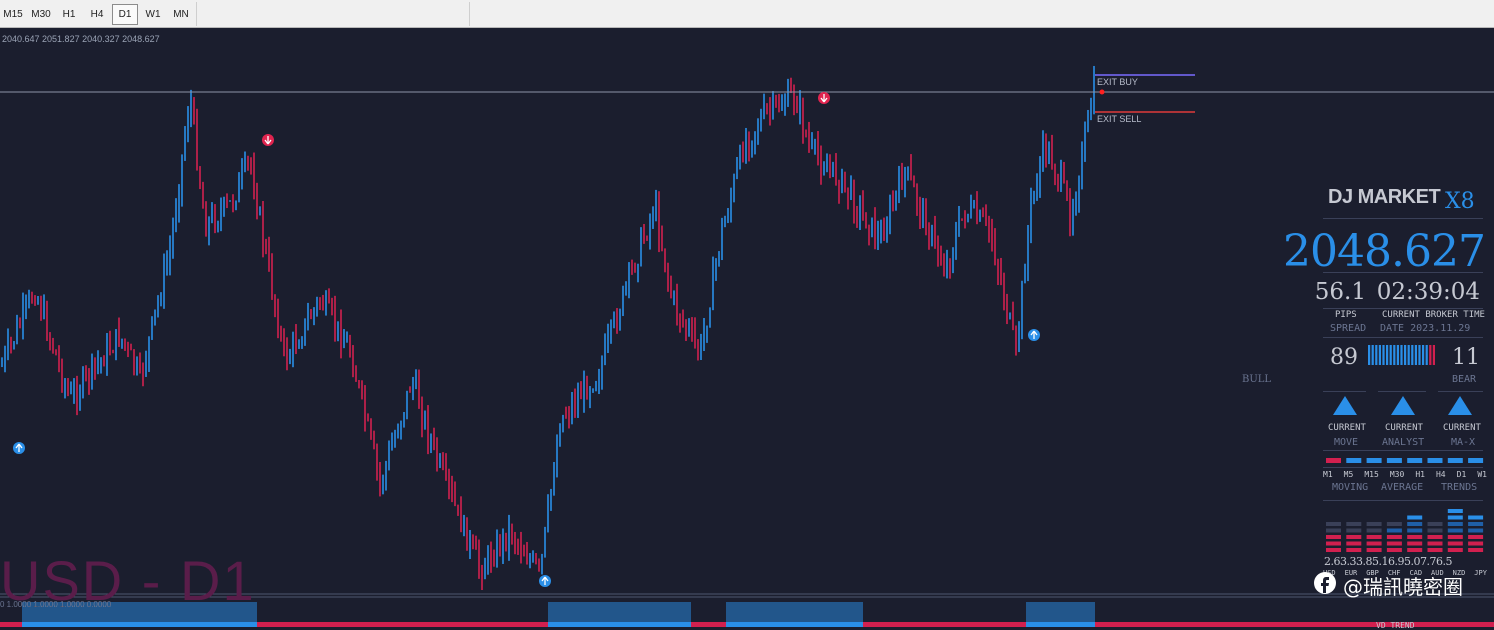 This screenshot has height=630, width=1494. Describe the element at coordinates (1257, 379) in the screenshot. I see `bull-label: BULL` at that location.